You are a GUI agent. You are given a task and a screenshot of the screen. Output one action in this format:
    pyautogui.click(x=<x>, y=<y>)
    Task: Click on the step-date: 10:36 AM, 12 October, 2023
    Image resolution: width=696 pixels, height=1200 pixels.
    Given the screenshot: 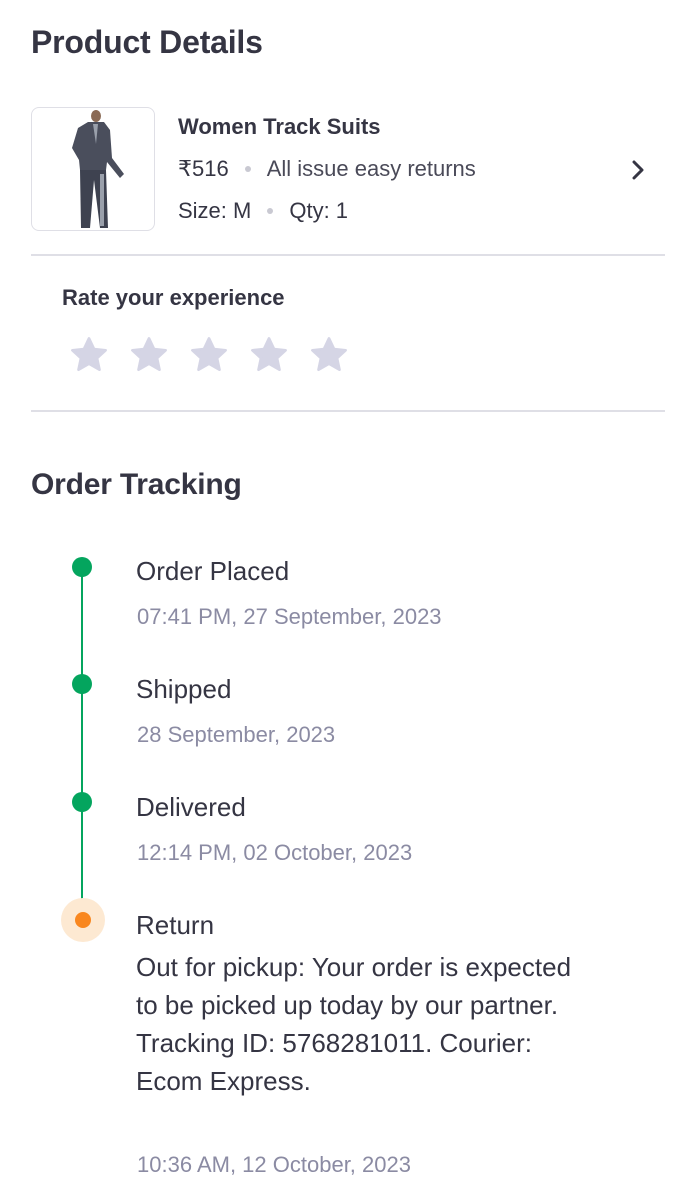 What is the action you would take?
    pyautogui.click(x=274, y=1164)
    